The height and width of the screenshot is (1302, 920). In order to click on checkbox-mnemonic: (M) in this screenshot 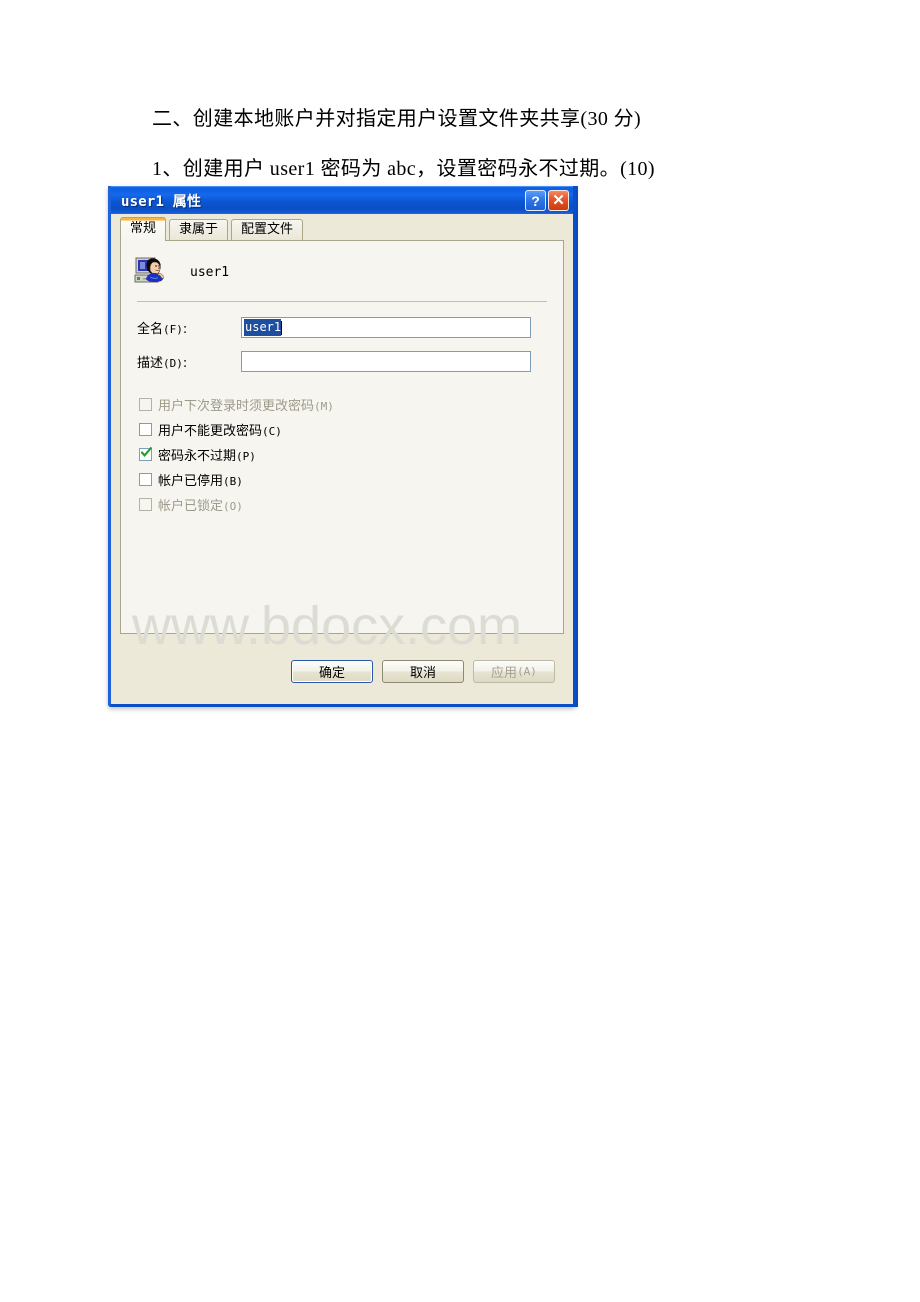, I will do `click(324, 406)`.